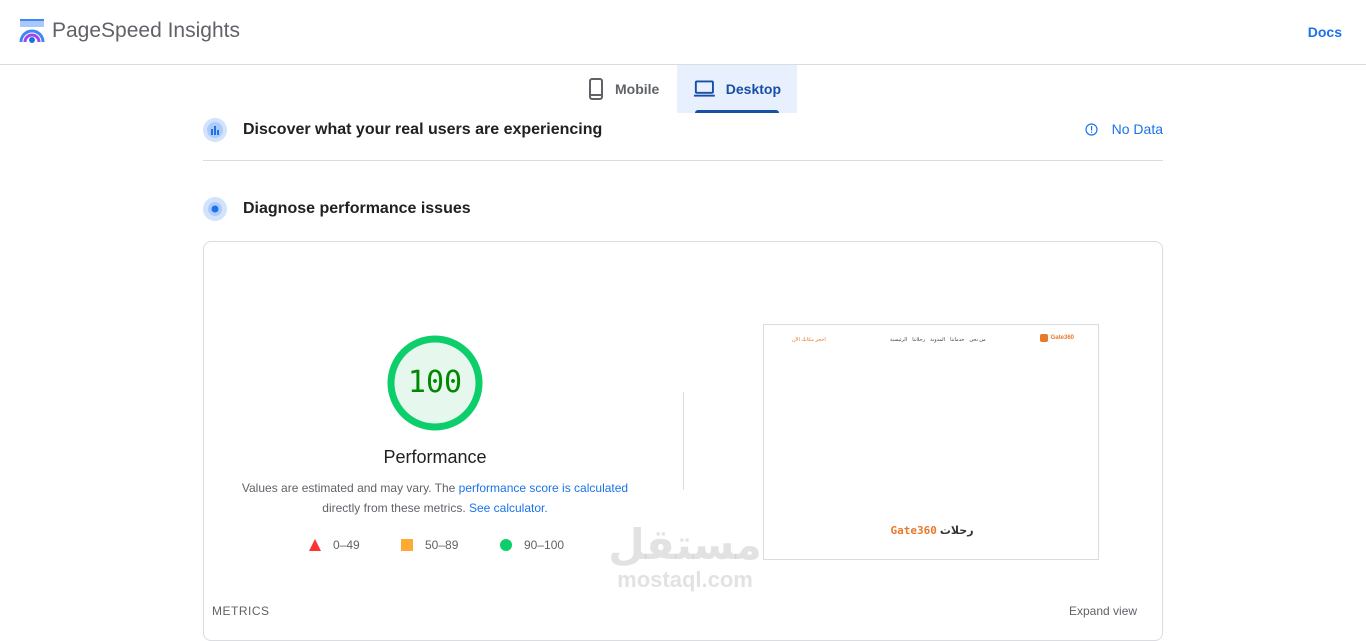 The image size is (1366, 641). I want to click on app-title: PageSpeed Insights, so click(146, 30).